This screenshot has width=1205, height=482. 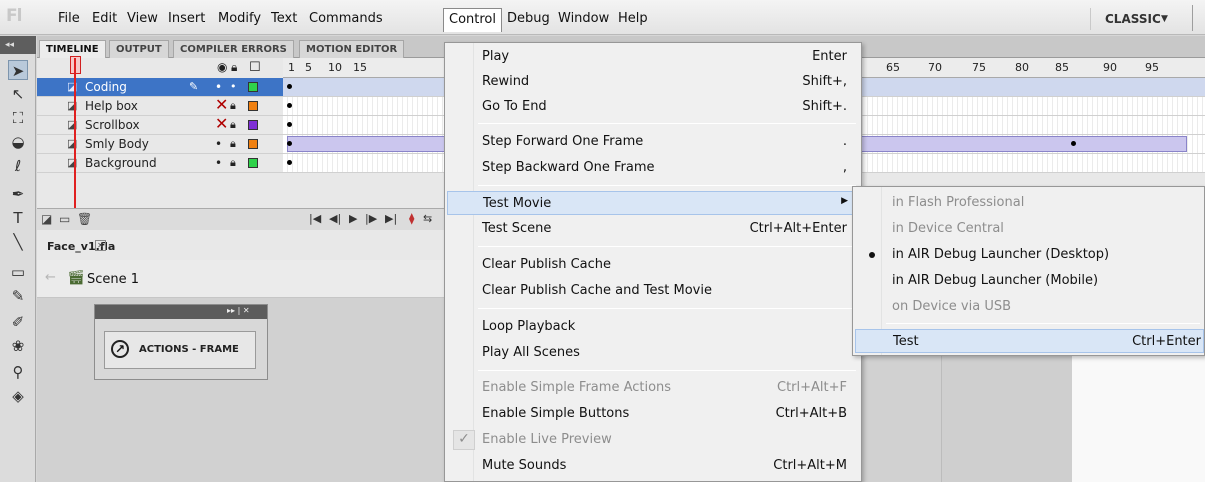 What do you see at coordinates (1029, 307) in the screenshot?
I see `submenu-item-device-usb: on Device via USB` at bounding box center [1029, 307].